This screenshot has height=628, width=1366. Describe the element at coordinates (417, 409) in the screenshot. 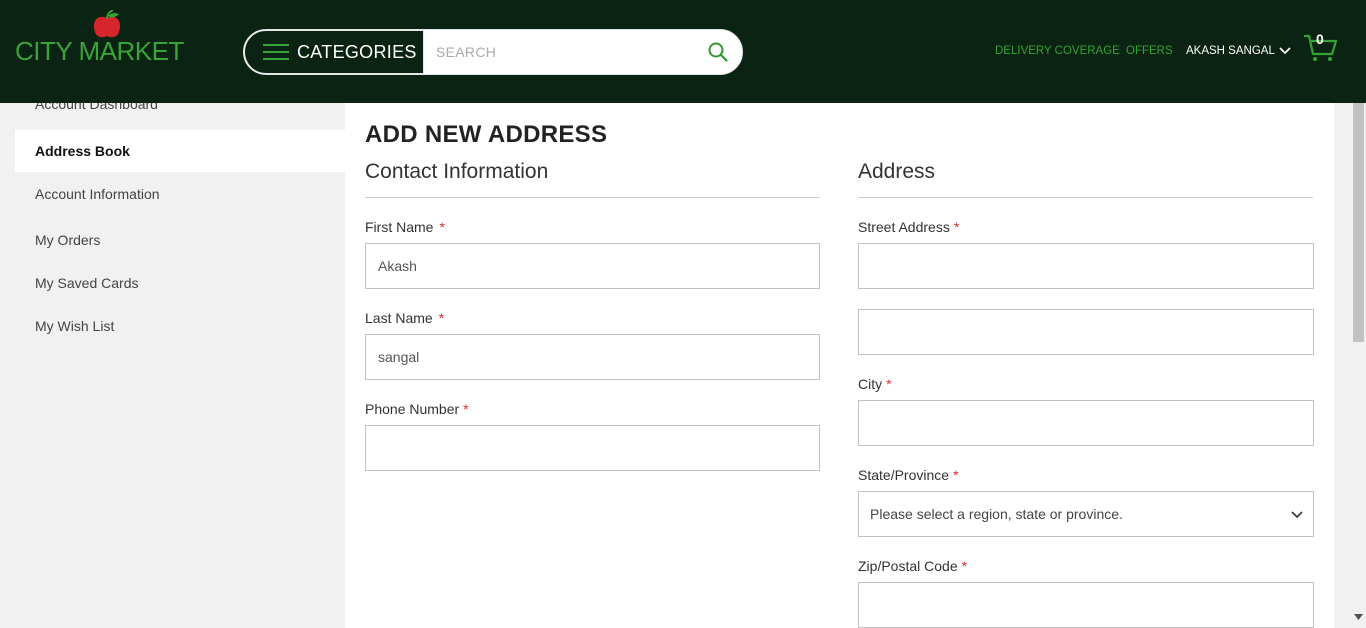

I see `phone-number-label: Phone Number *` at that location.